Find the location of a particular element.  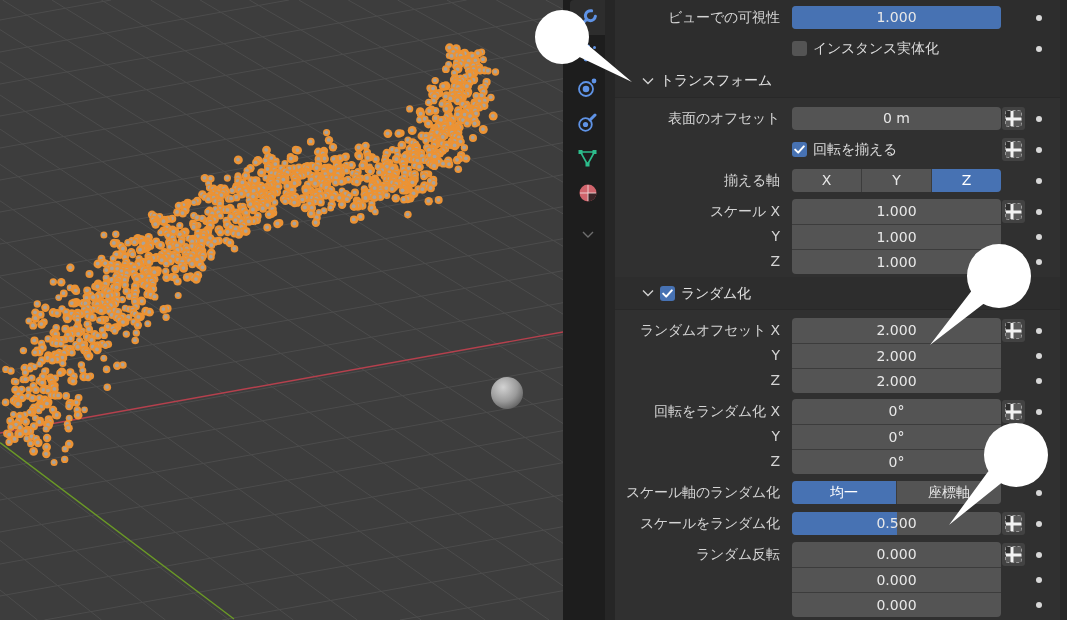

property-label: スケールをランダム化 is located at coordinates (710, 523).